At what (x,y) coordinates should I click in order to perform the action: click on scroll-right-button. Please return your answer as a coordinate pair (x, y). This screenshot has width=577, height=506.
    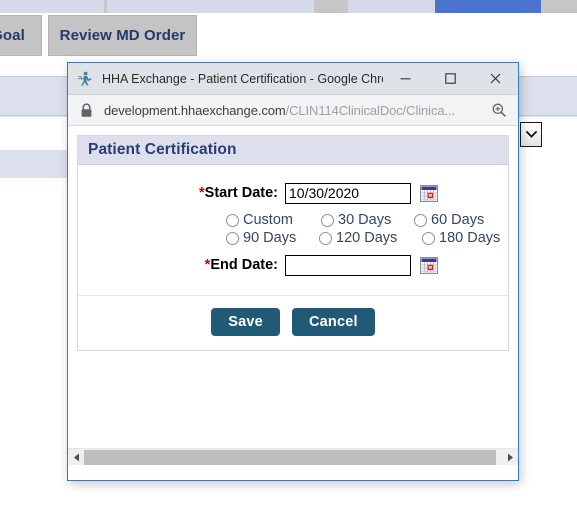
    Looking at the image, I should click on (510, 457).